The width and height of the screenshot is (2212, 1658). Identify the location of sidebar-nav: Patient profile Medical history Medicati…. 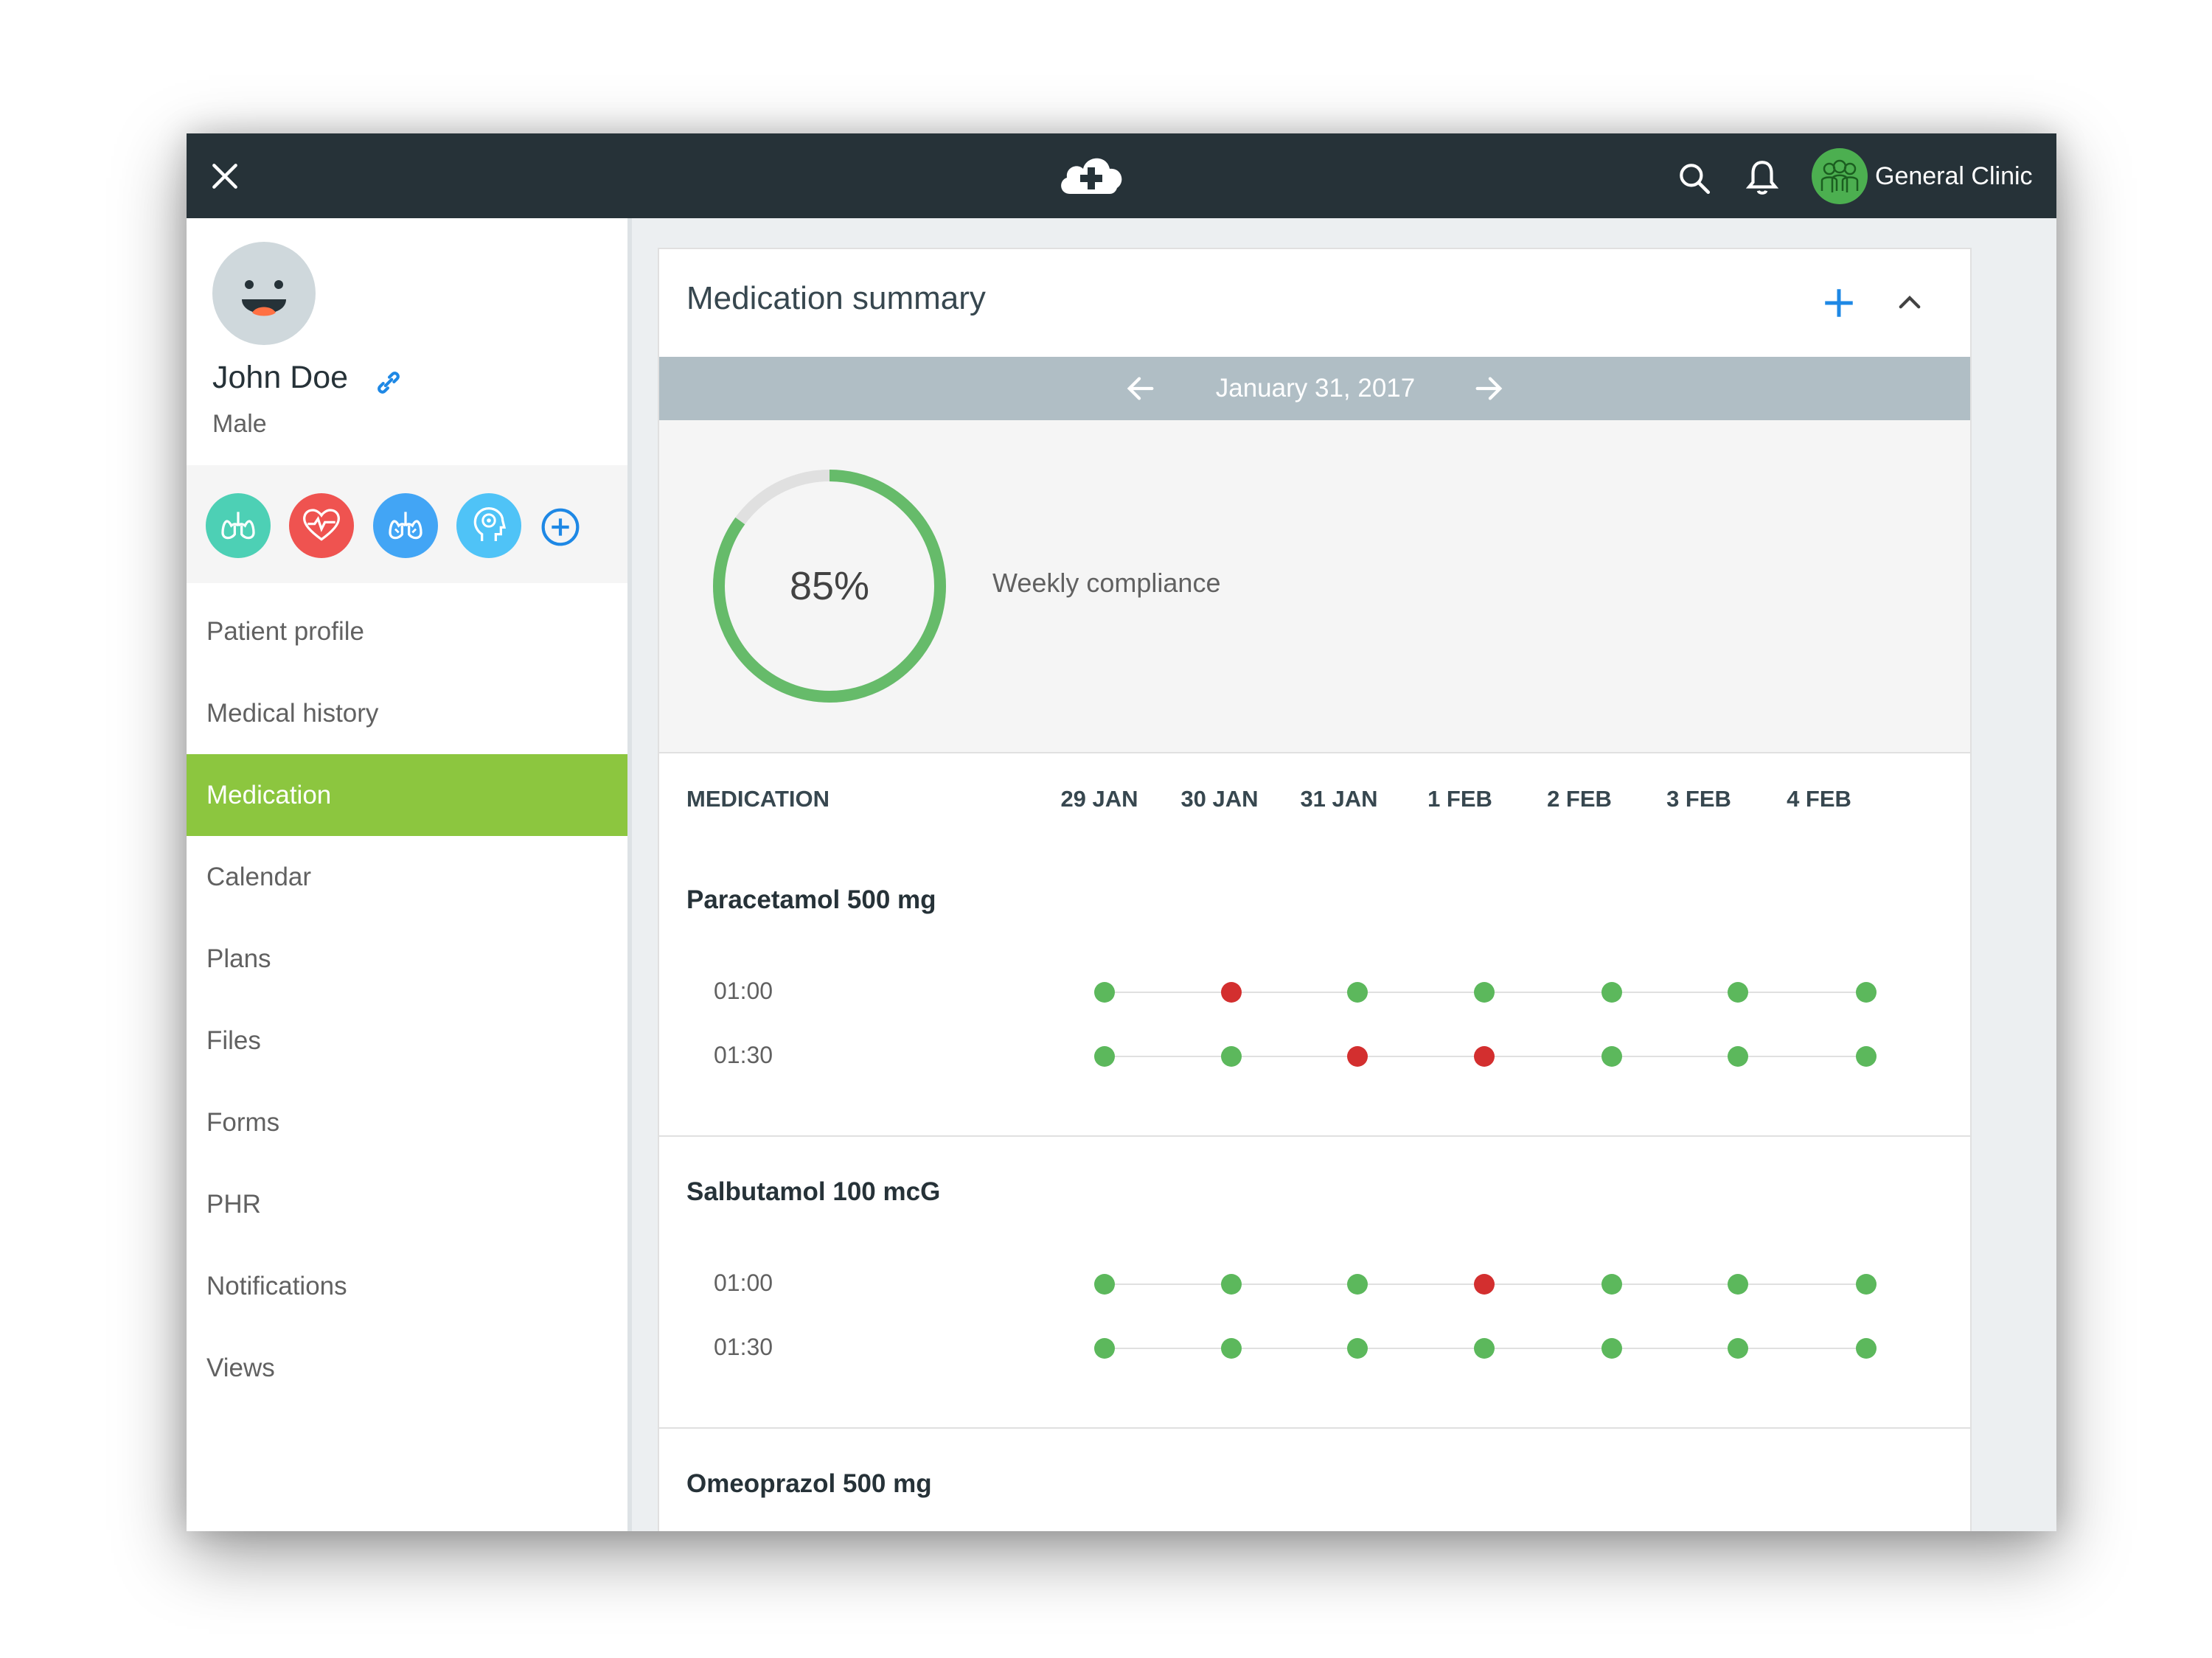
(407, 1000).